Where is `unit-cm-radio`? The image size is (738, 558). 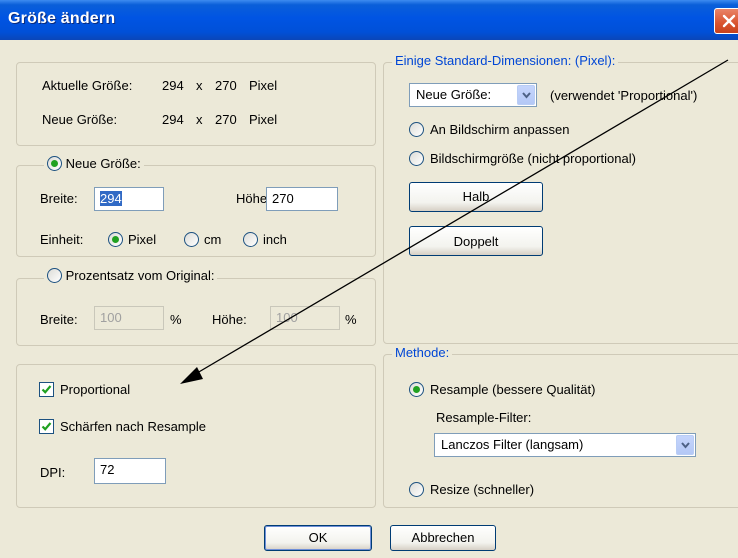 unit-cm-radio is located at coordinates (191, 239).